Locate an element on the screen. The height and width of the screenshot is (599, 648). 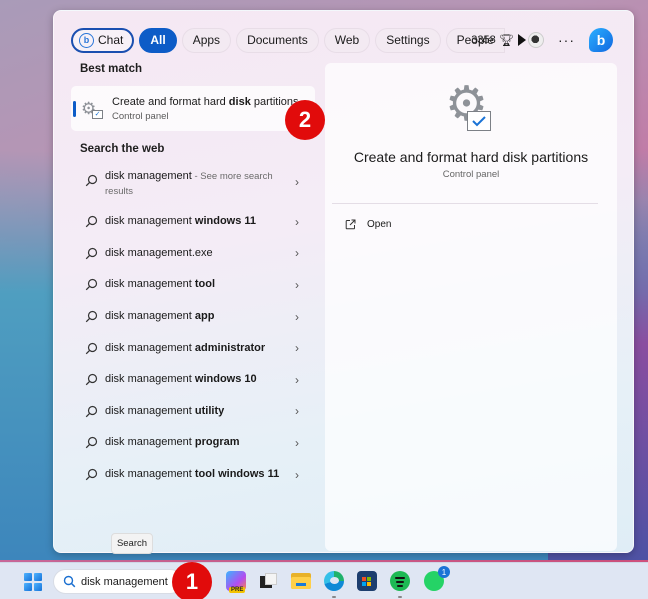
more-options-icon: ··· is located at coordinates (566, 40).